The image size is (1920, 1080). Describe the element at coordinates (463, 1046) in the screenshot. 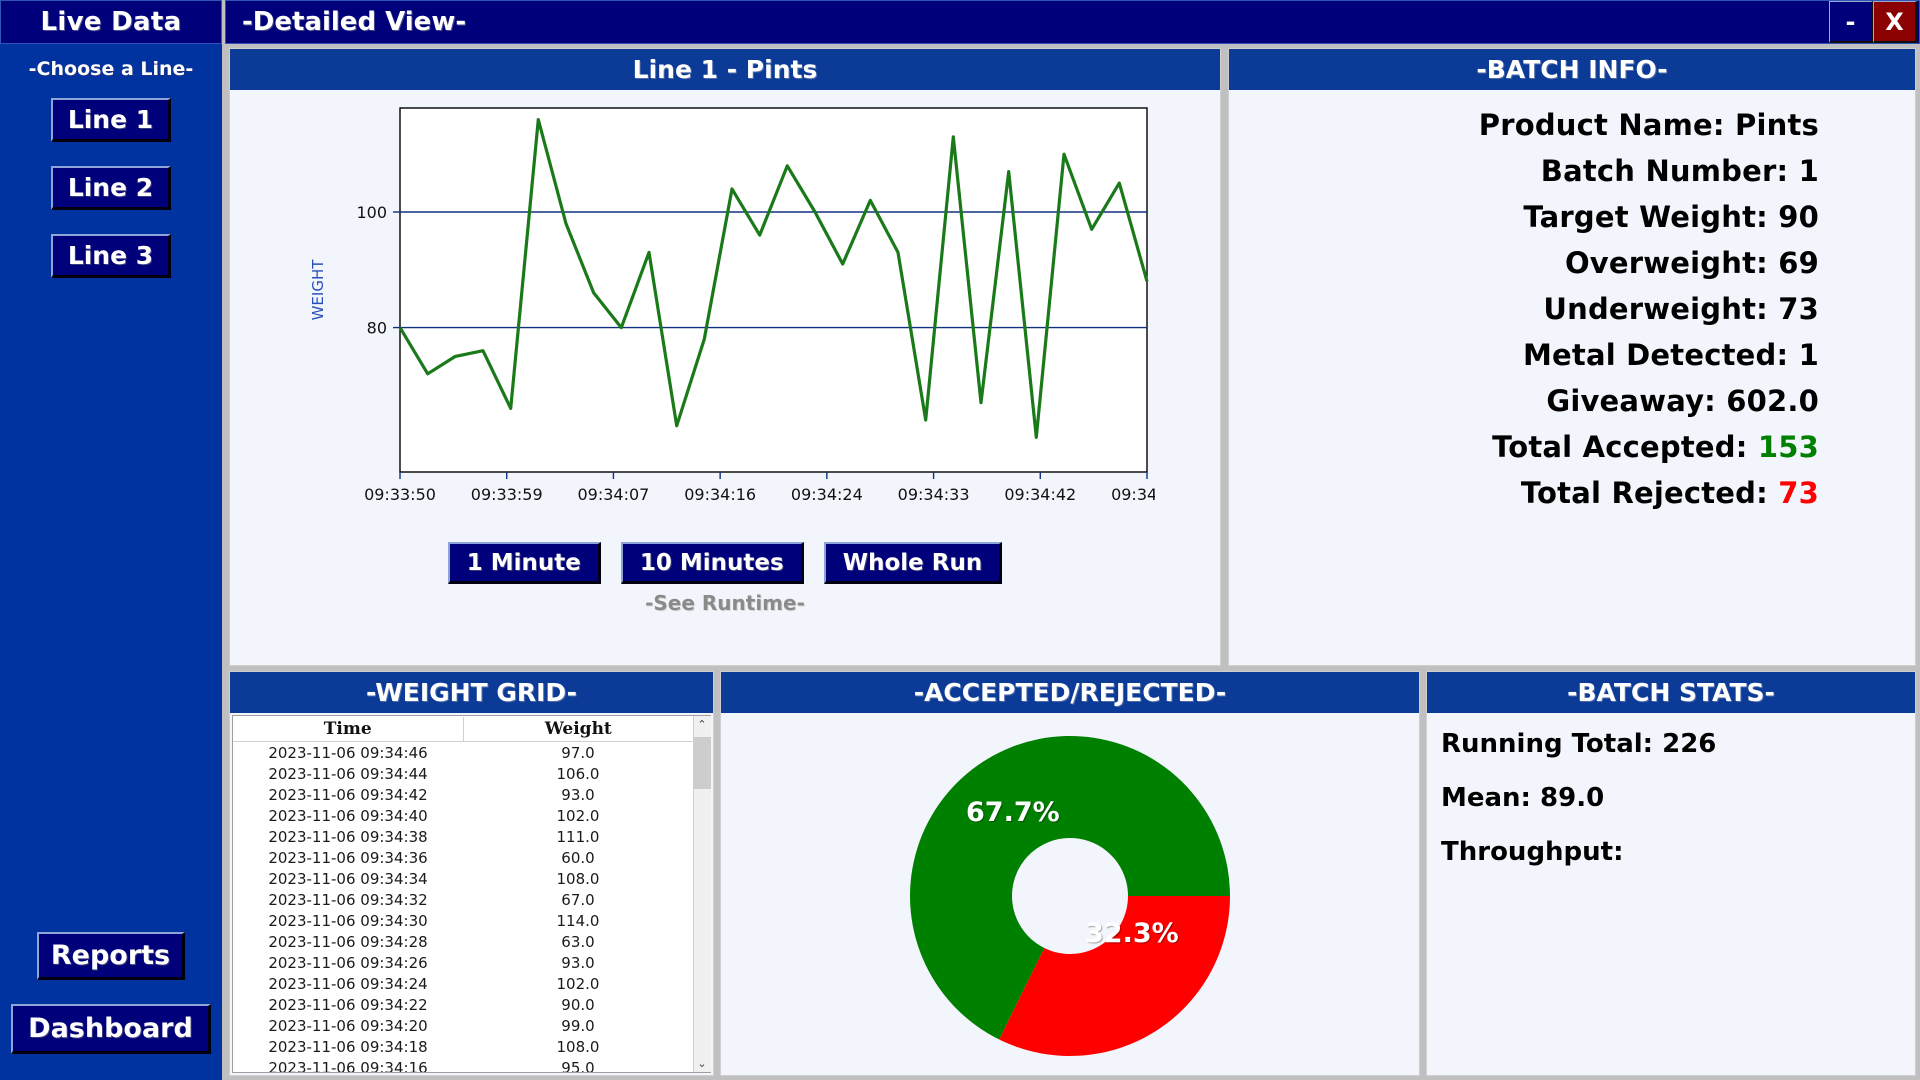

I see `table-row: 2023-11-06 09:34:18 108.0` at that location.